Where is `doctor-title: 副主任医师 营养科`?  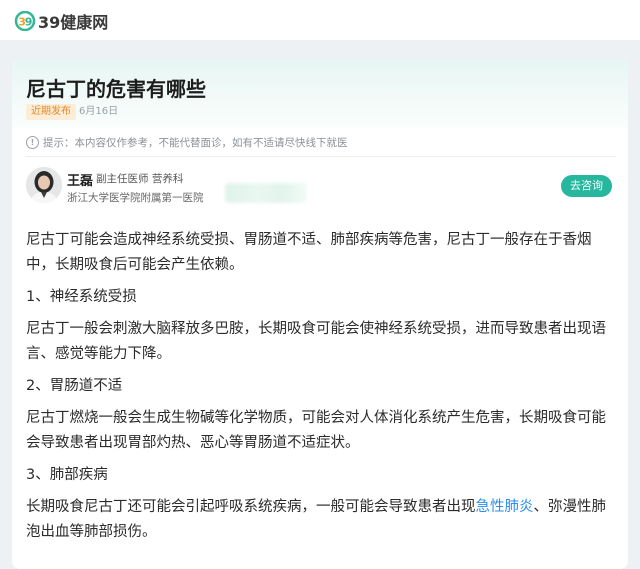 doctor-title: 副主任医师 营养科 is located at coordinates (140, 179).